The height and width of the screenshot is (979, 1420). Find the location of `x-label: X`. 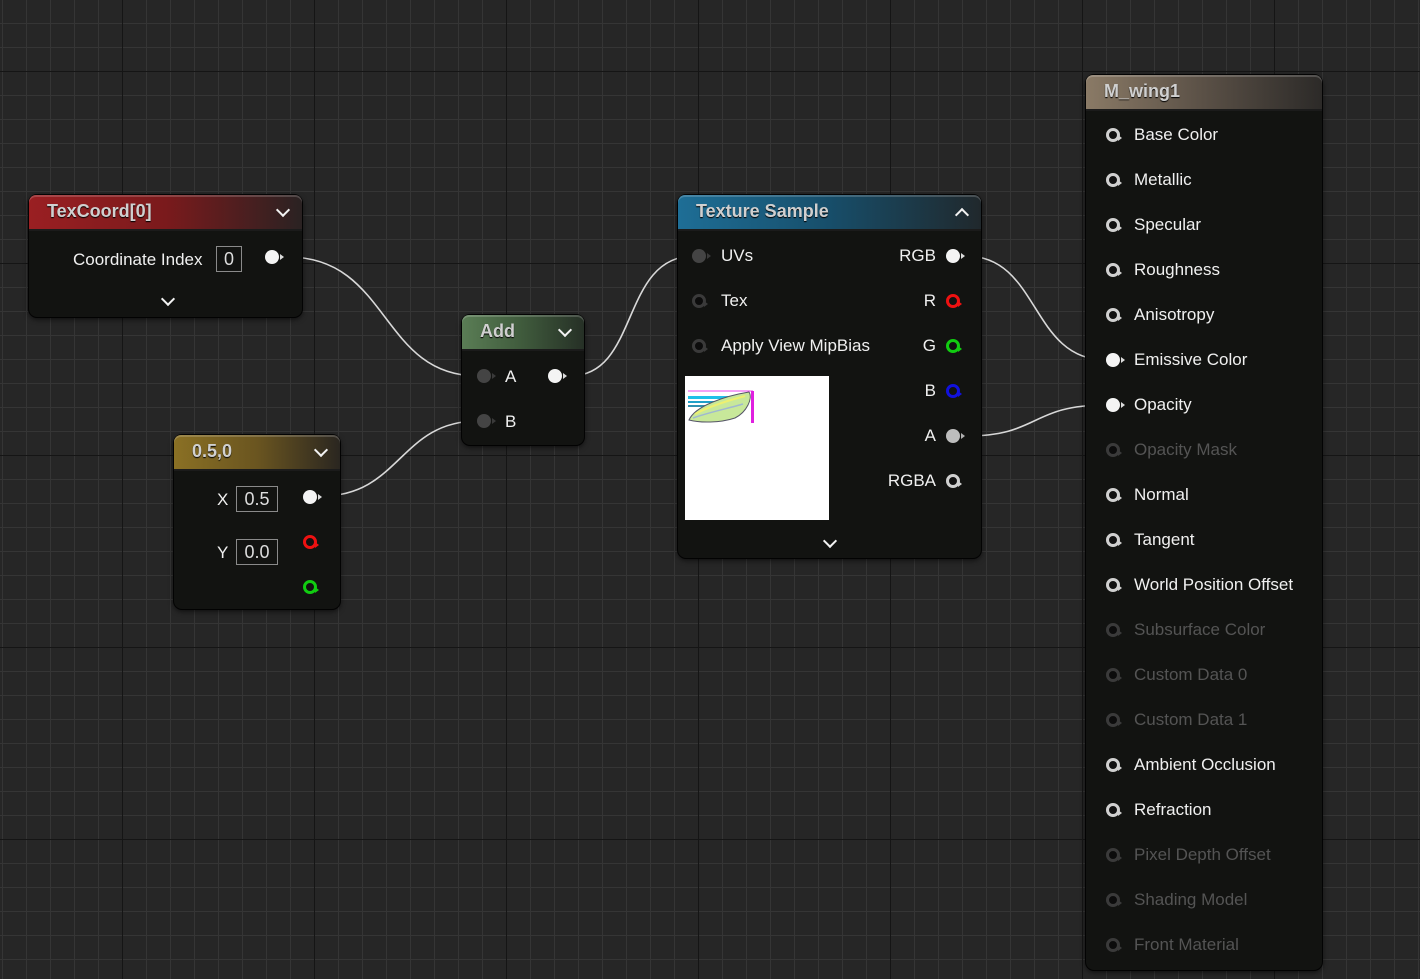

x-label: X is located at coordinates (223, 499).